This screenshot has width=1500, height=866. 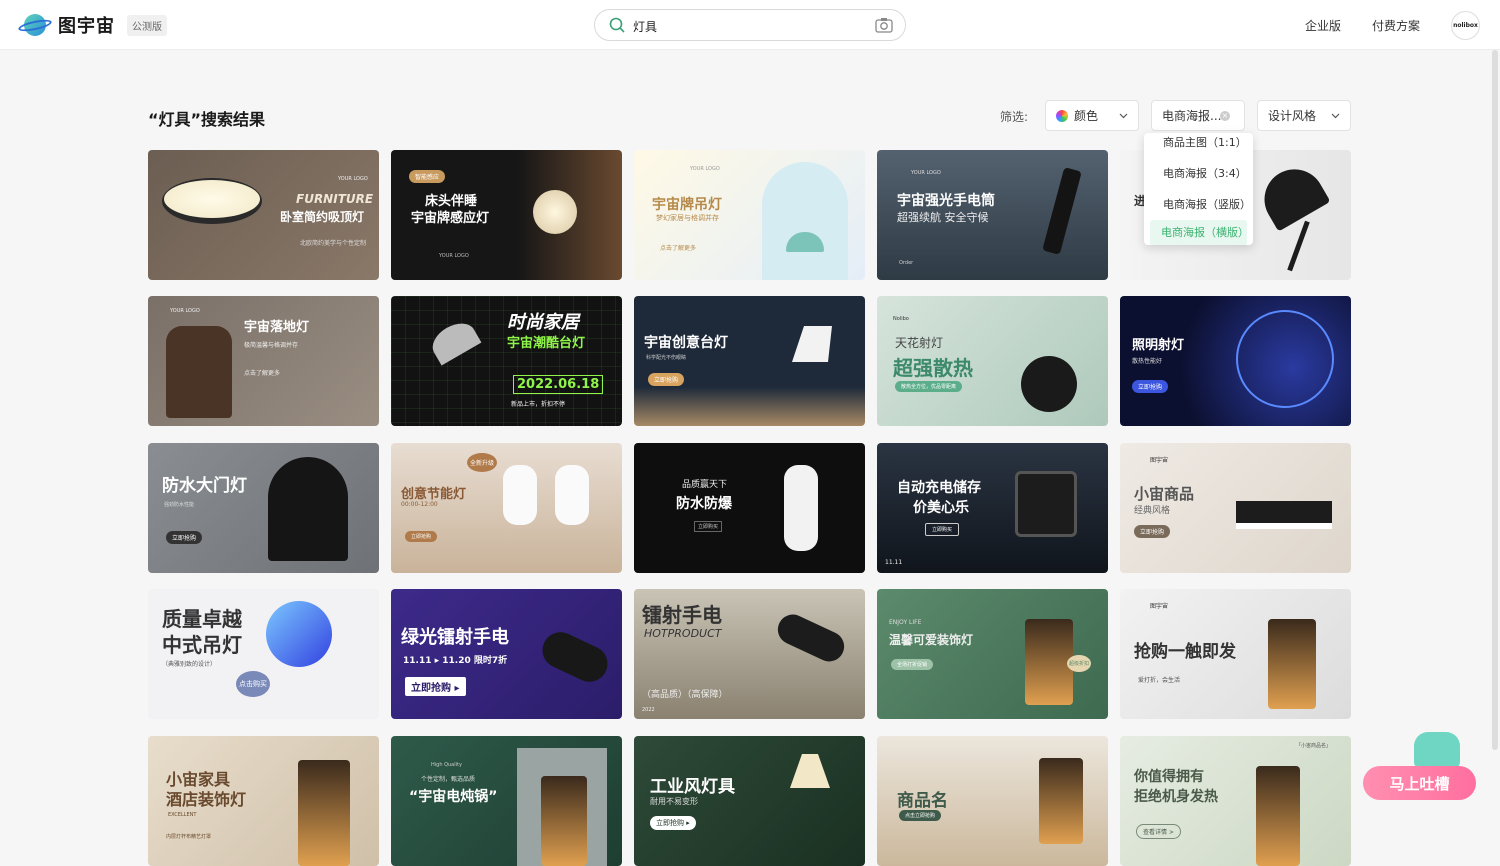 I want to click on template-card: 创意节能灯 00:00-12:00 立即抢购 全新升级, so click(x=506, y=508).